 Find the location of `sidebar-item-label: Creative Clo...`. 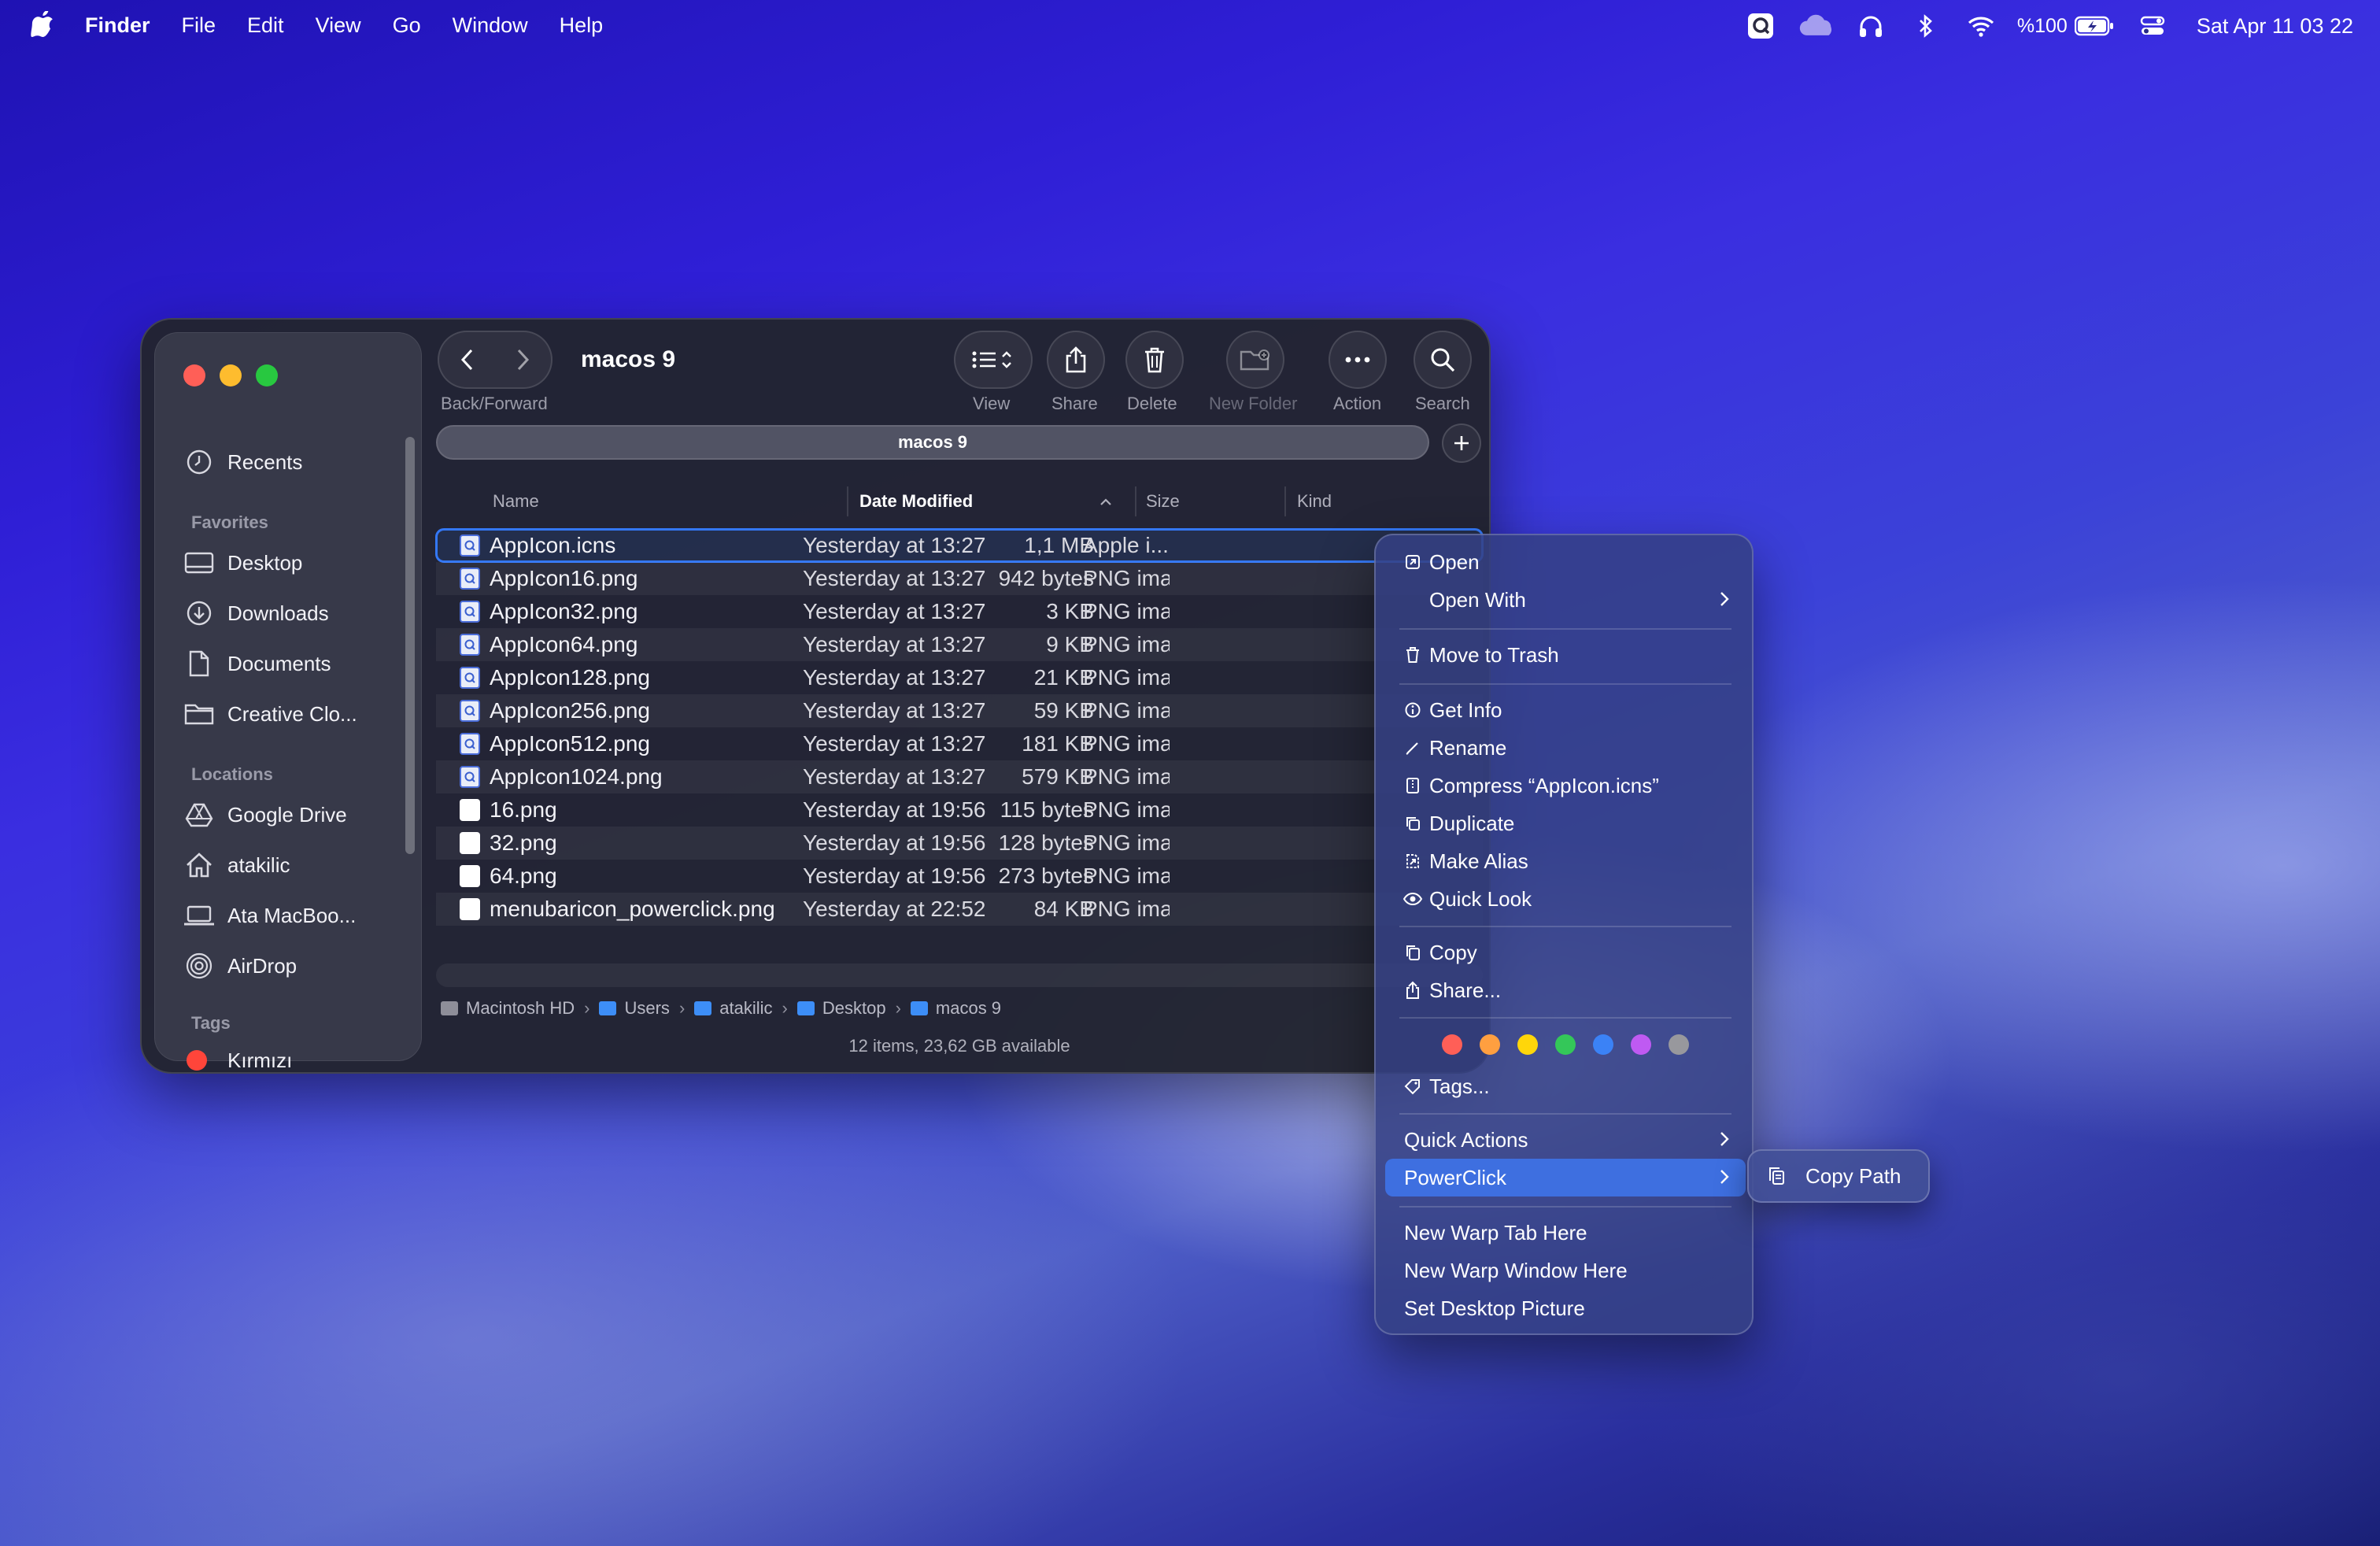

sidebar-item-label: Creative Clo... is located at coordinates (292, 714).